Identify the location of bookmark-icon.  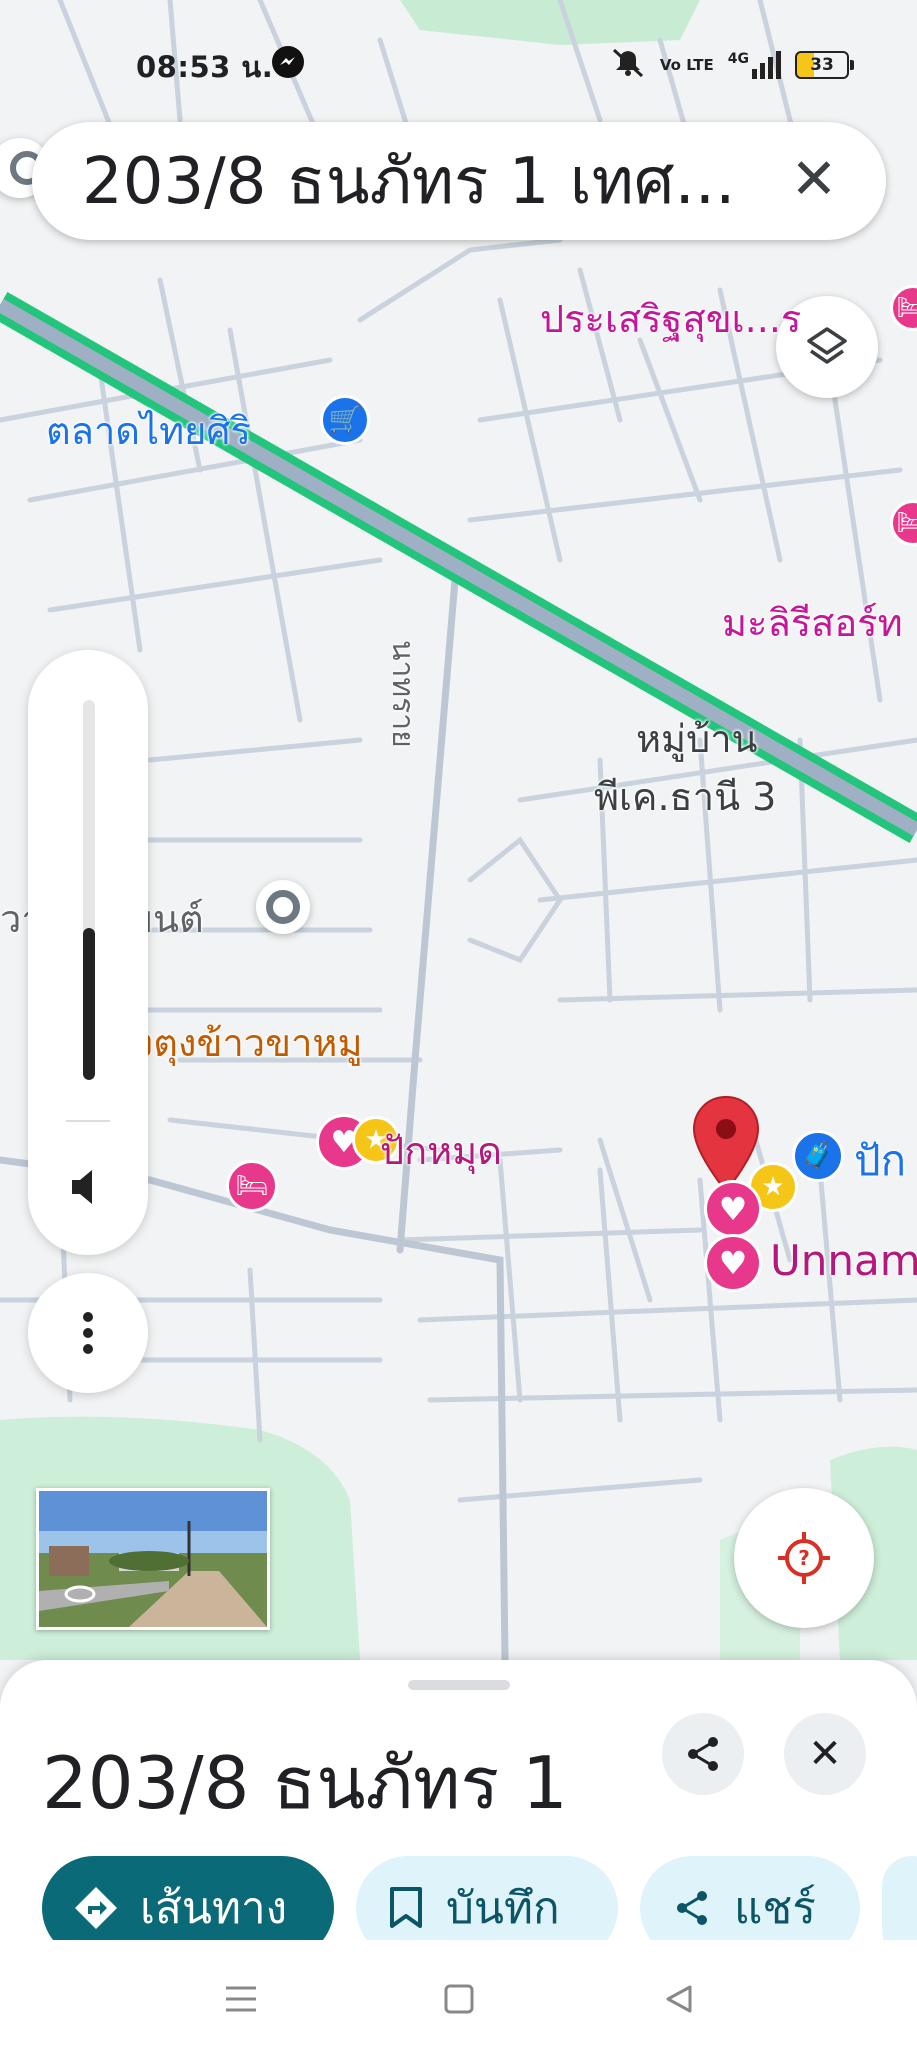
(406, 1908).